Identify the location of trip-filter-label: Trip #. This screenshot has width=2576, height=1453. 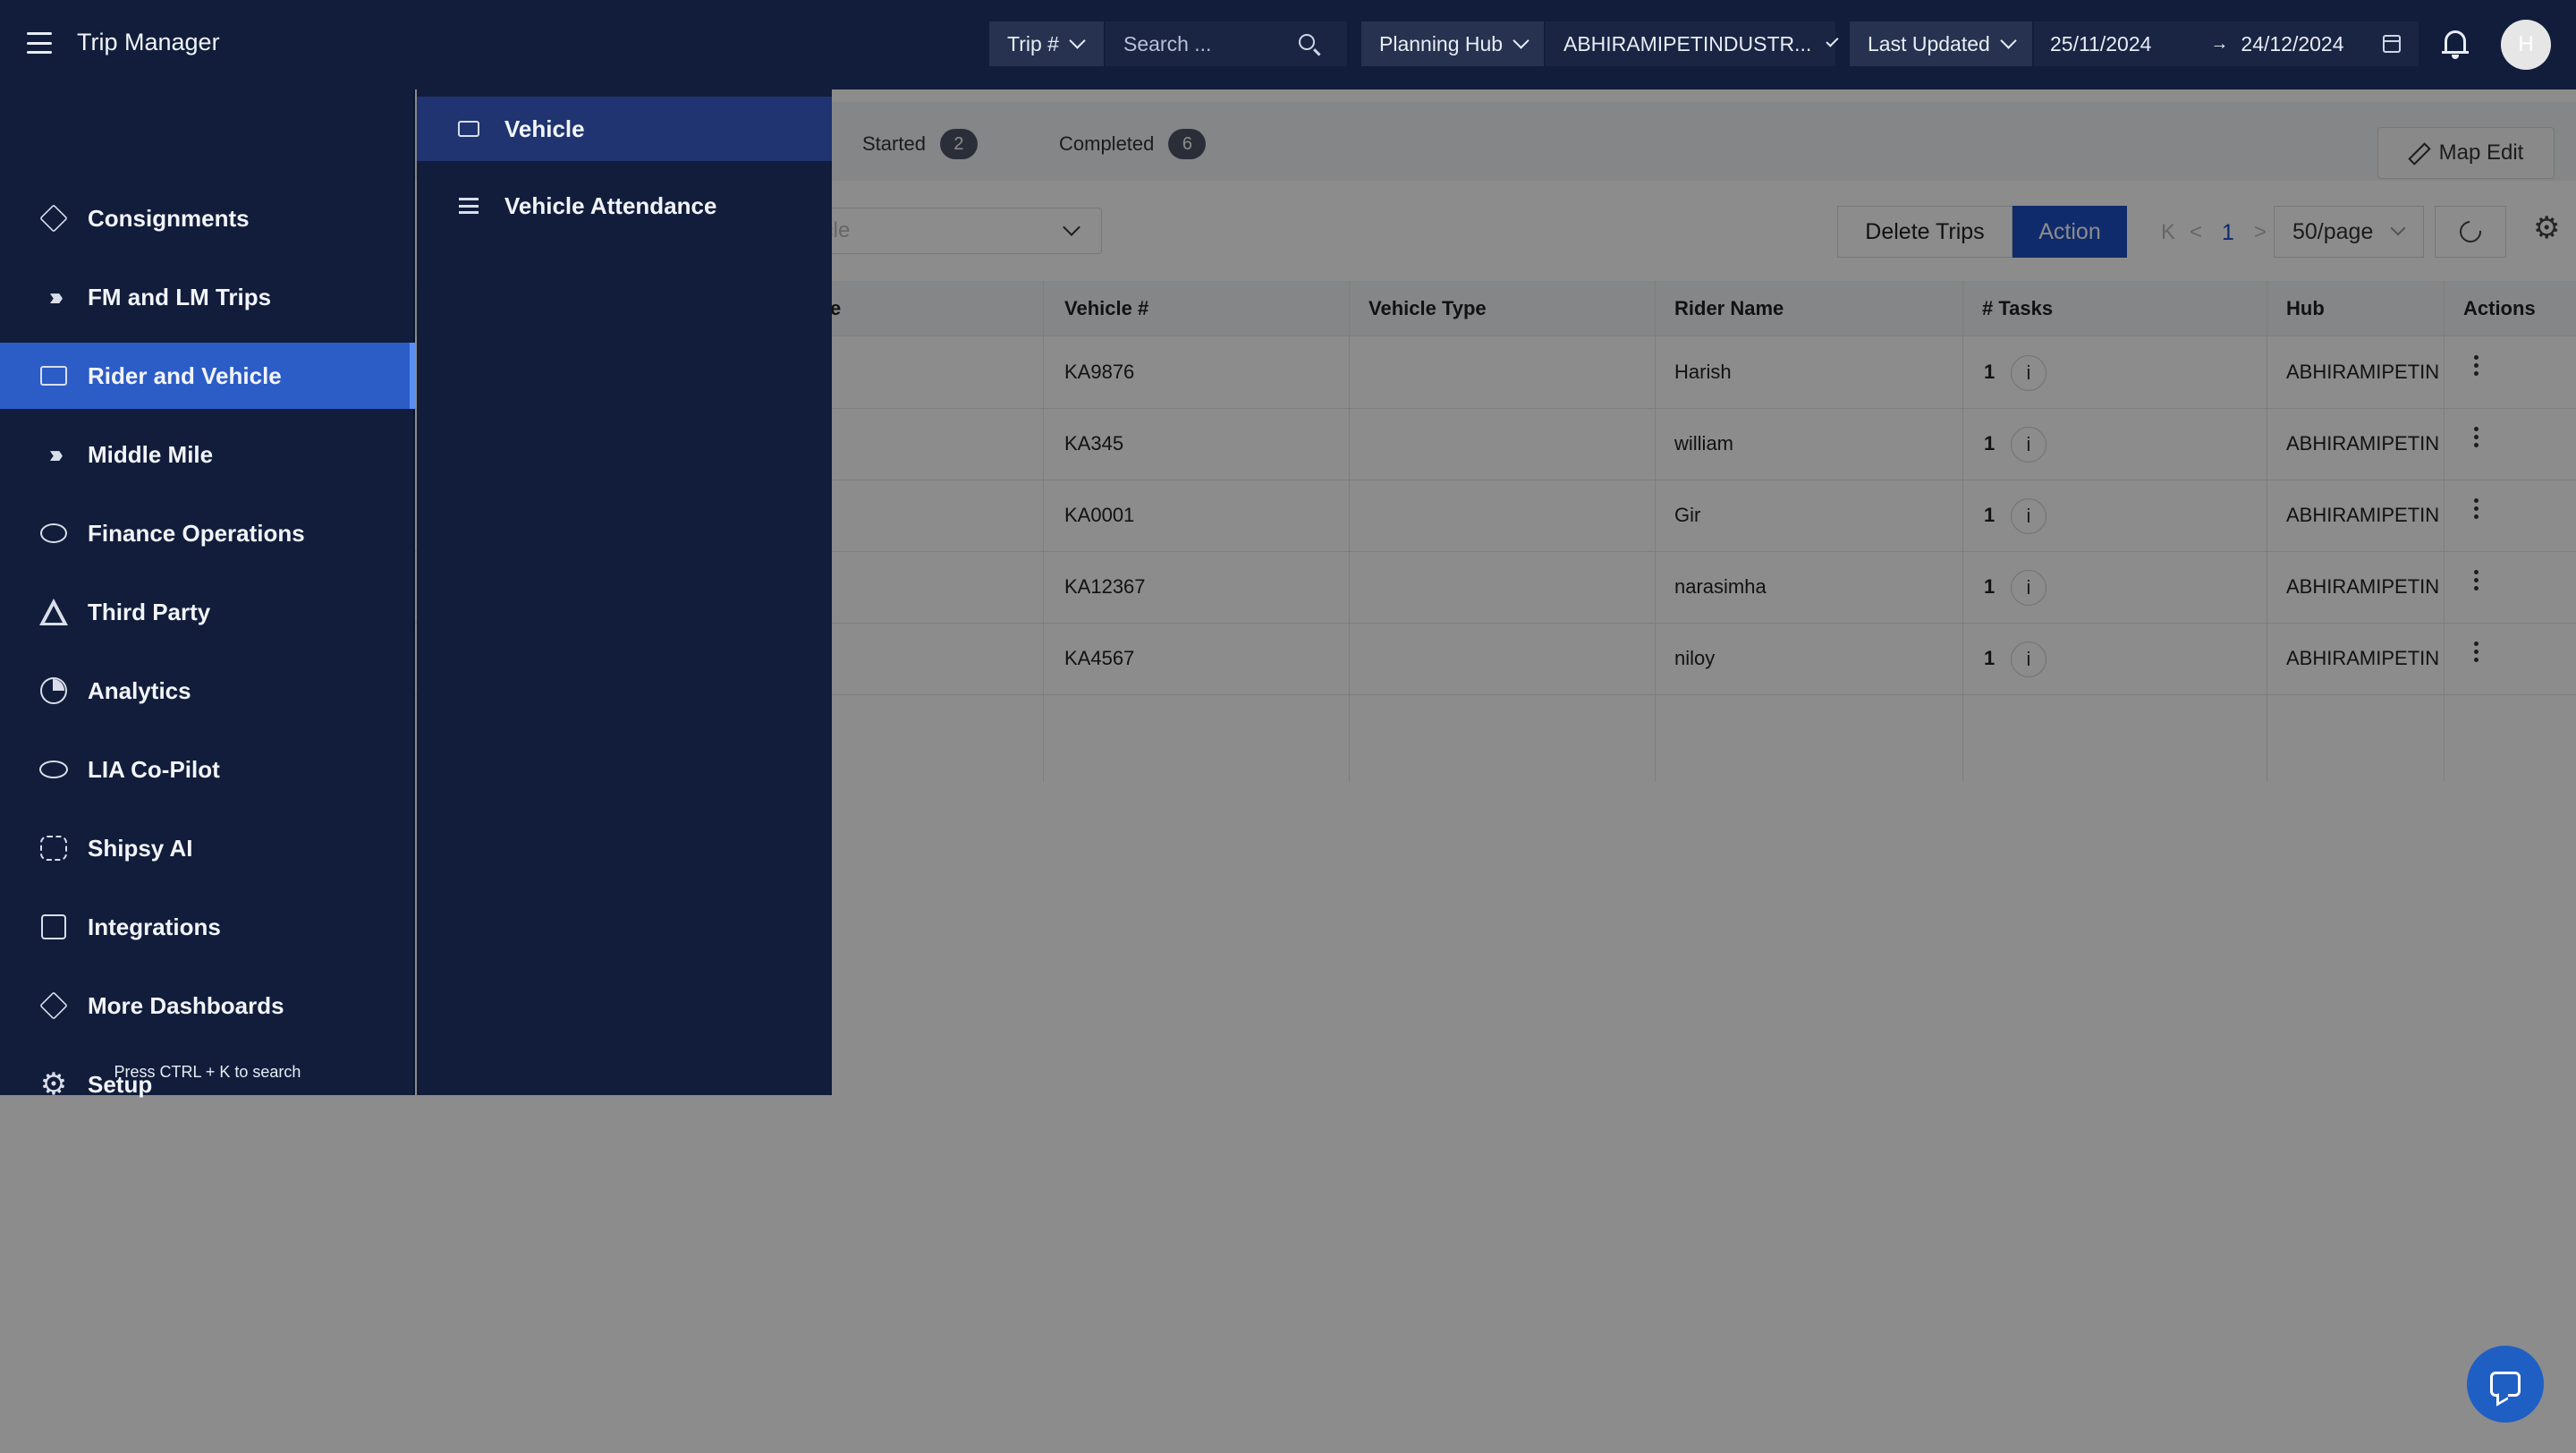
(1033, 43).